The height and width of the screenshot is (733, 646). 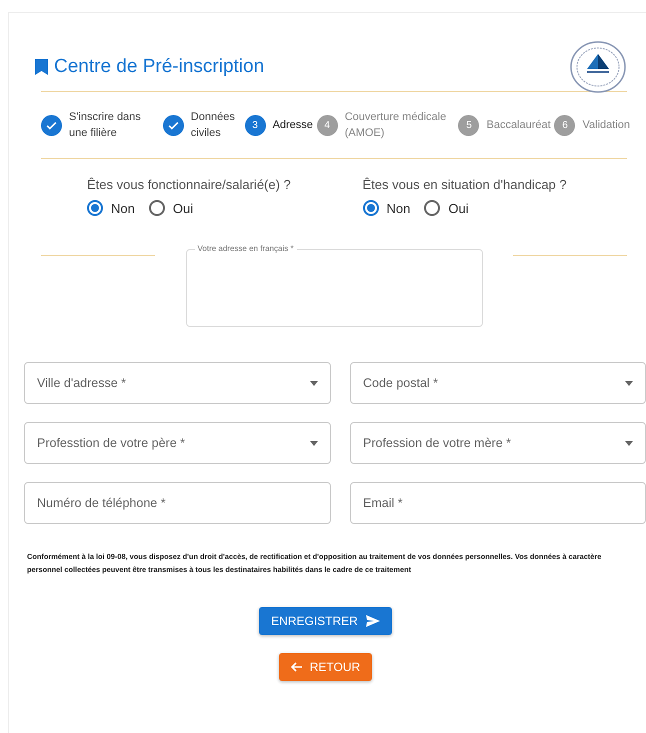 I want to click on step-label: Adresse, so click(x=292, y=125).